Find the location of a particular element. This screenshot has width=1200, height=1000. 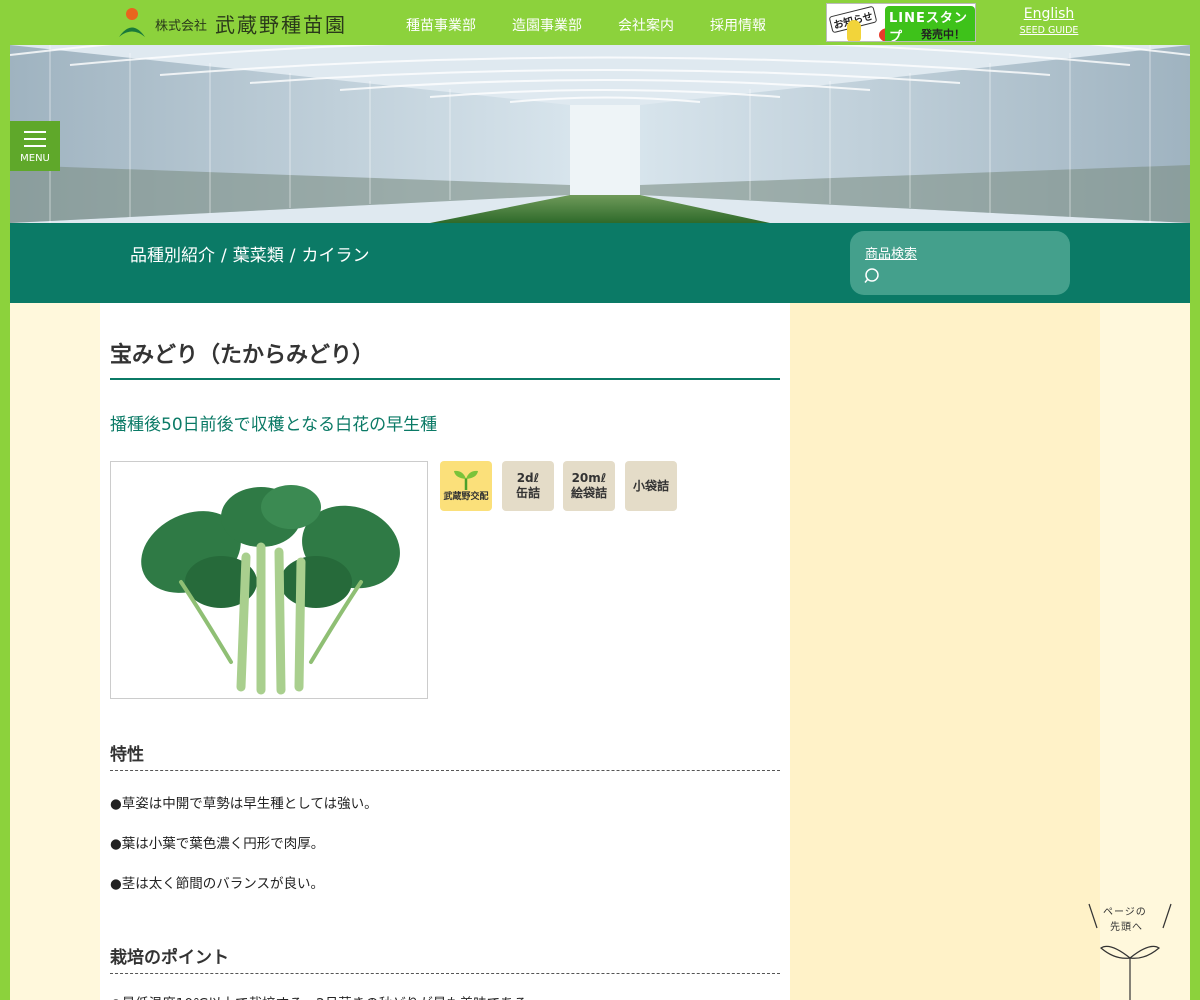

hamburger-icon is located at coordinates (35, 141).